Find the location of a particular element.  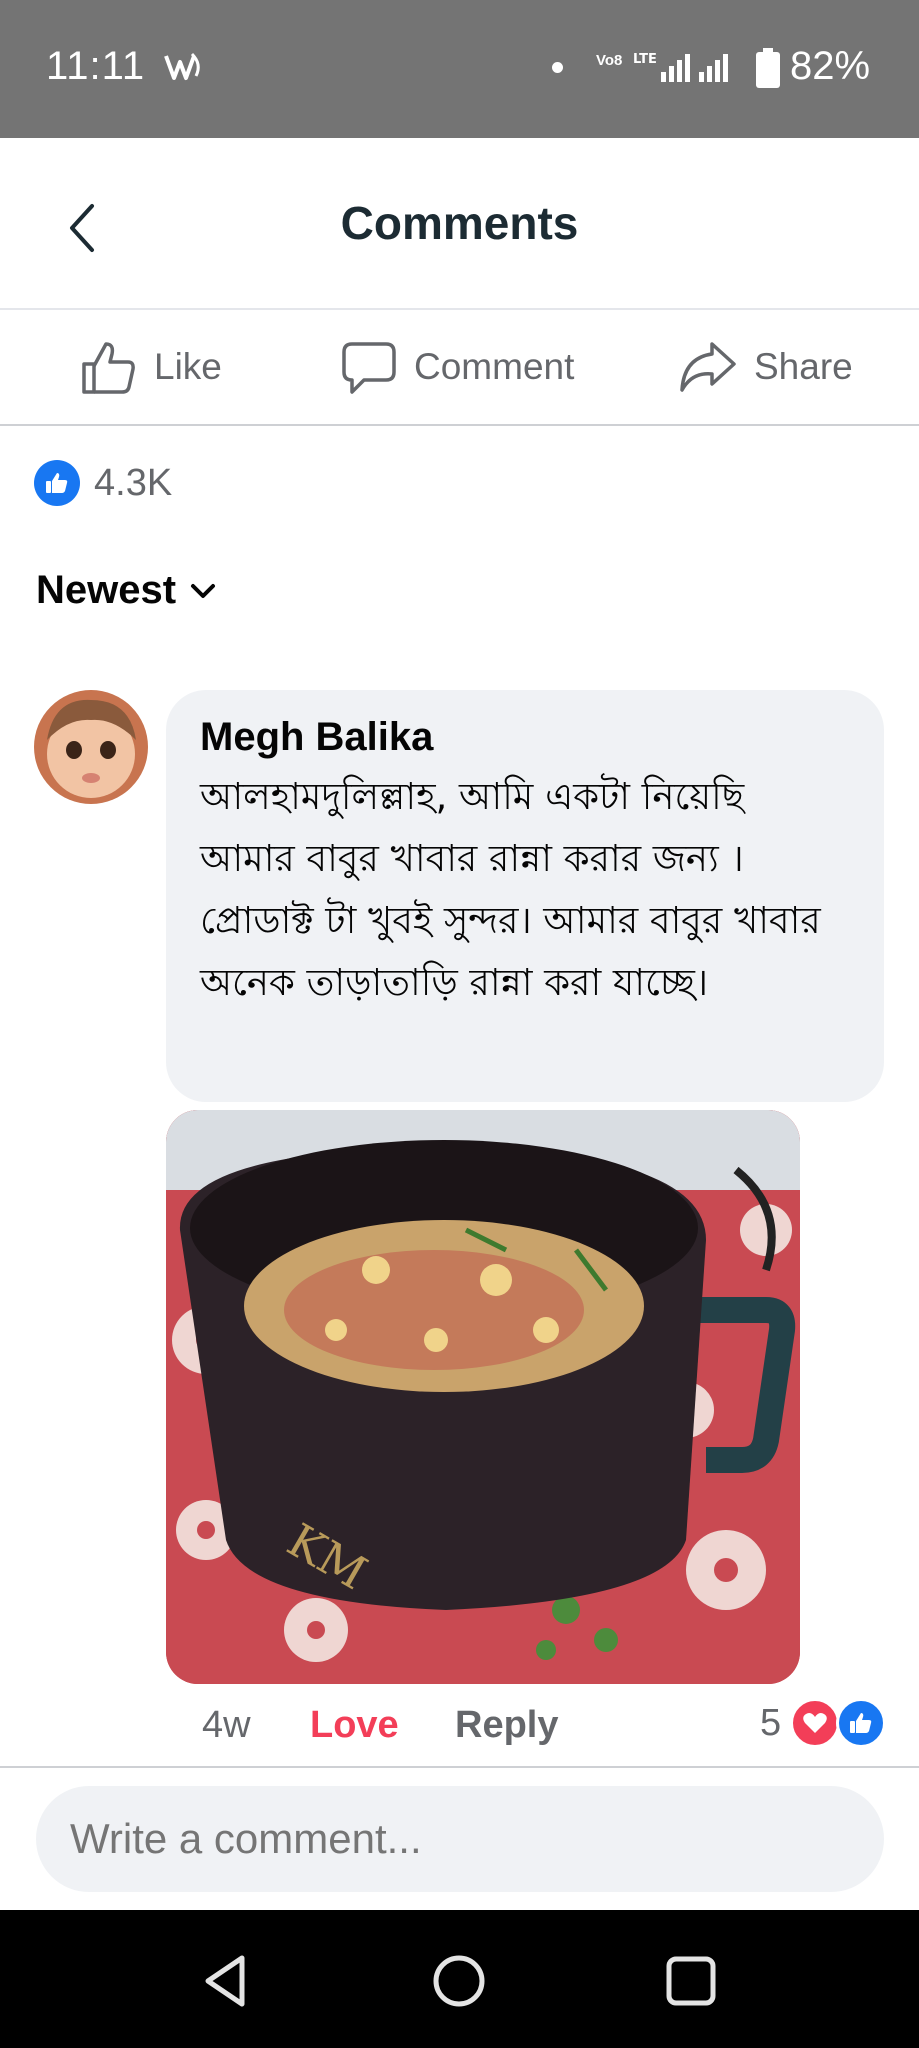

system-nav-bar is located at coordinates (459, 1979).